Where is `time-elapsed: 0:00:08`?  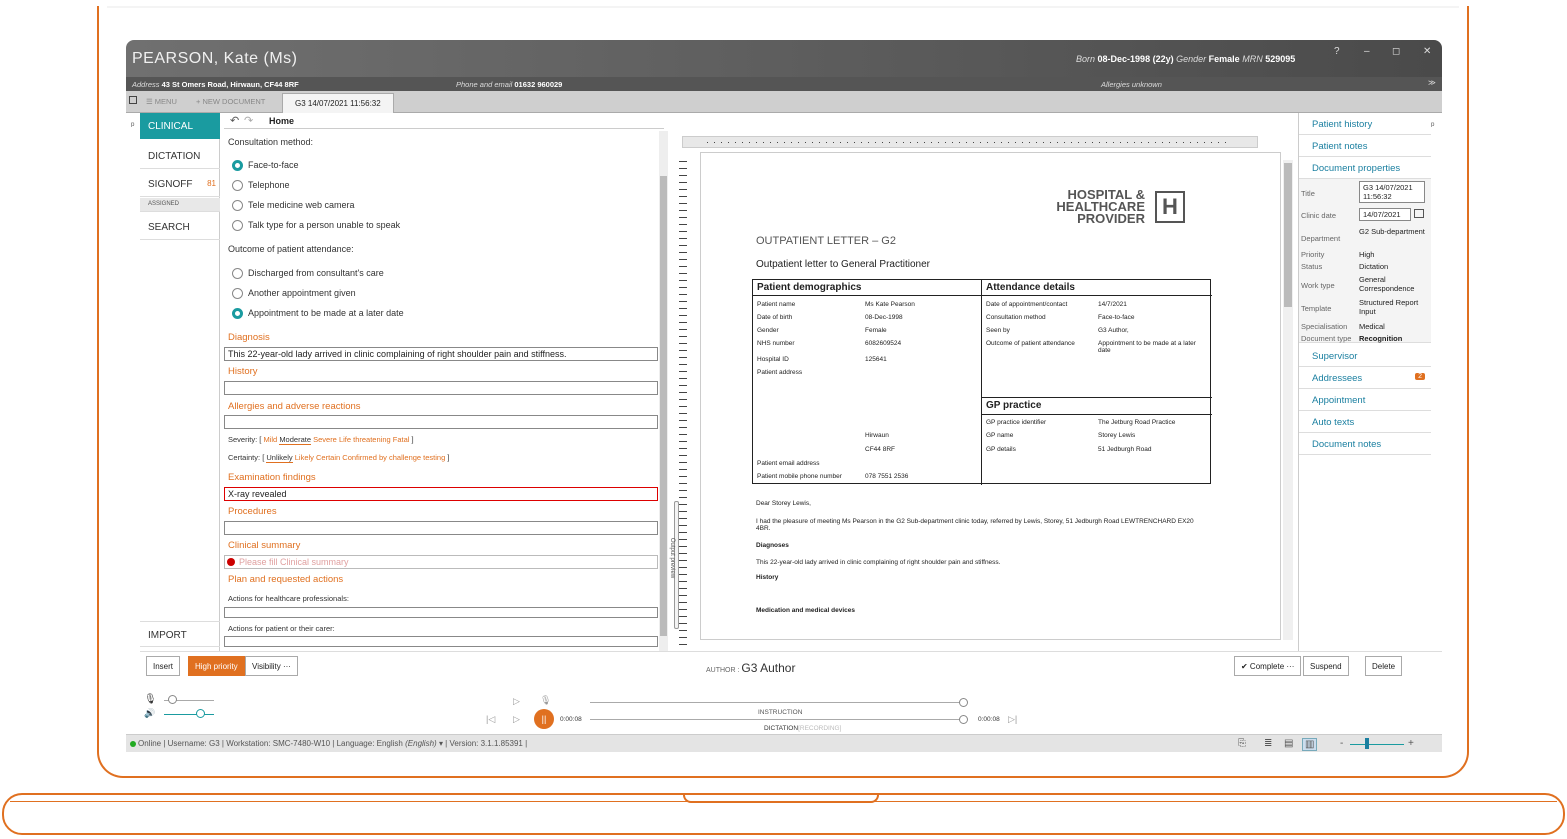
time-elapsed: 0:00:08 is located at coordinates (571, 719).